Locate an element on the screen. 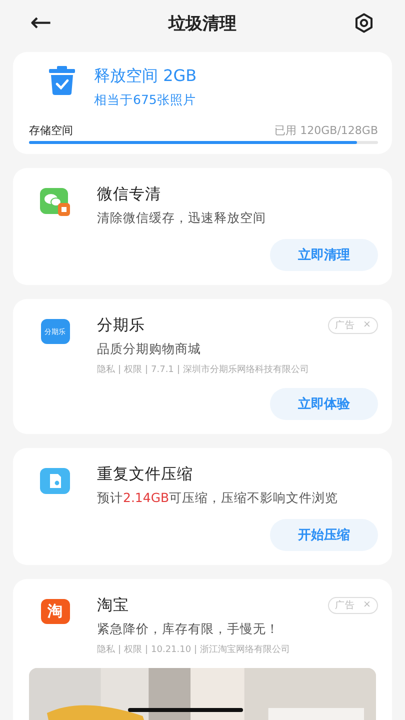 The image size is (405, 720). settings-icon is located at coordinates (363, 23).